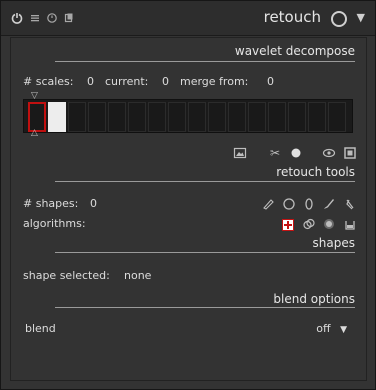 The height and width of the screenshot is (390, 376). Describe the element at coordinates (51, 203) in the screenshot. I see `shapes-count-label: # shapes:` at that location.